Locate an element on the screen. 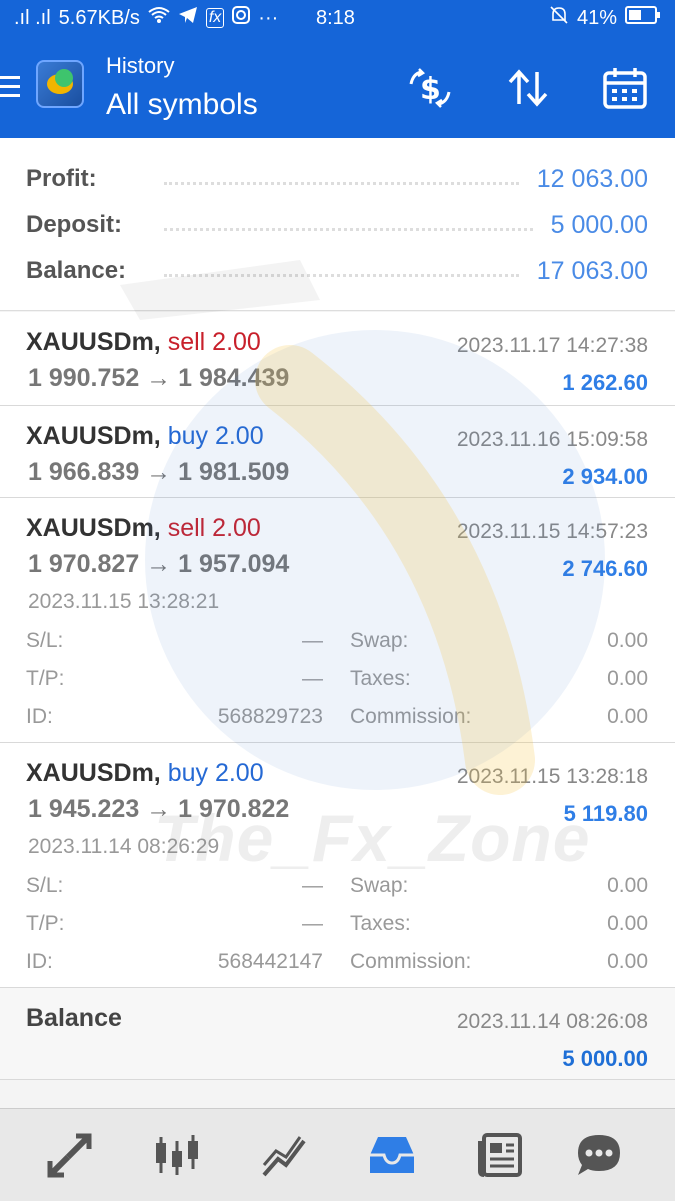 The height and width of the screenshot is (1201, 675). nav-quotes-button is located at coordinates (177, 1155).